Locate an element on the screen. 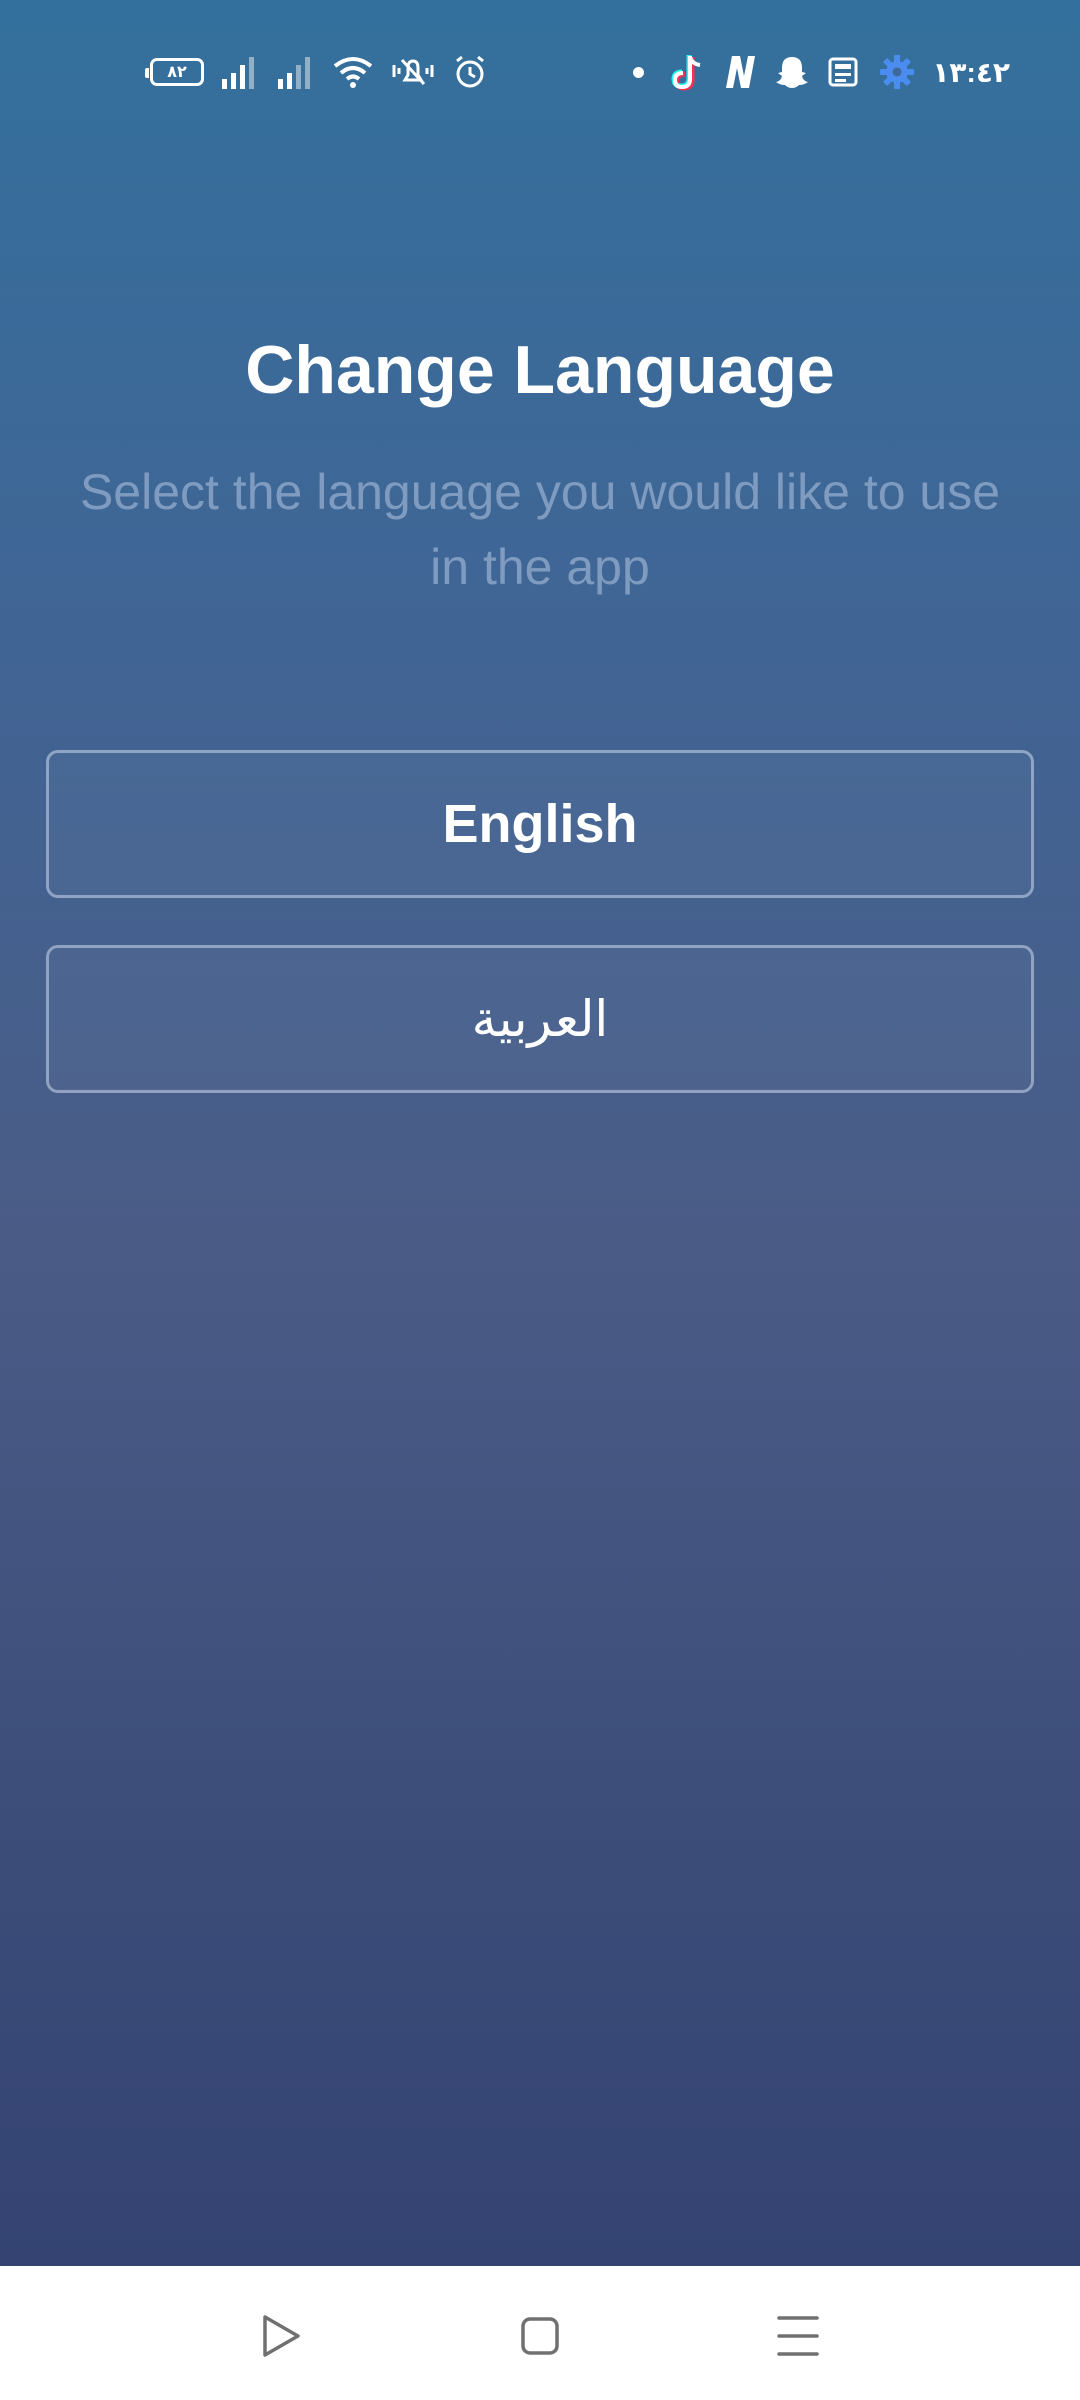 The width and height of the screenshot is (1080, 2400). page-title: Change Language is located at coordinates (540, 370).